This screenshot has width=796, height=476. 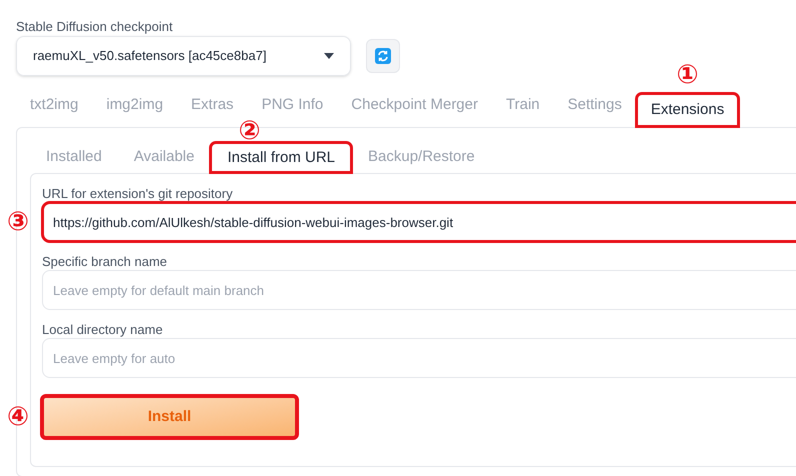 I want to click on step-number: ③, so click(x=18, y=222).